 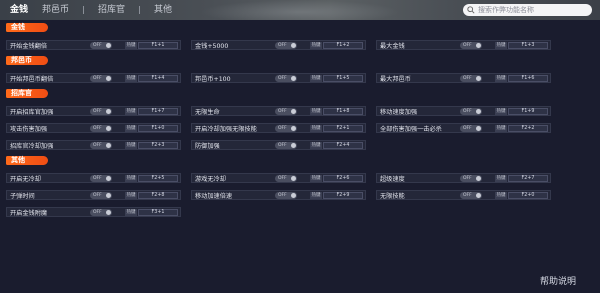 What do you see at coordinates (343, 78) in the screenshot?
I see `hotkey-field: F1+5` at bounding box center [343, 78].